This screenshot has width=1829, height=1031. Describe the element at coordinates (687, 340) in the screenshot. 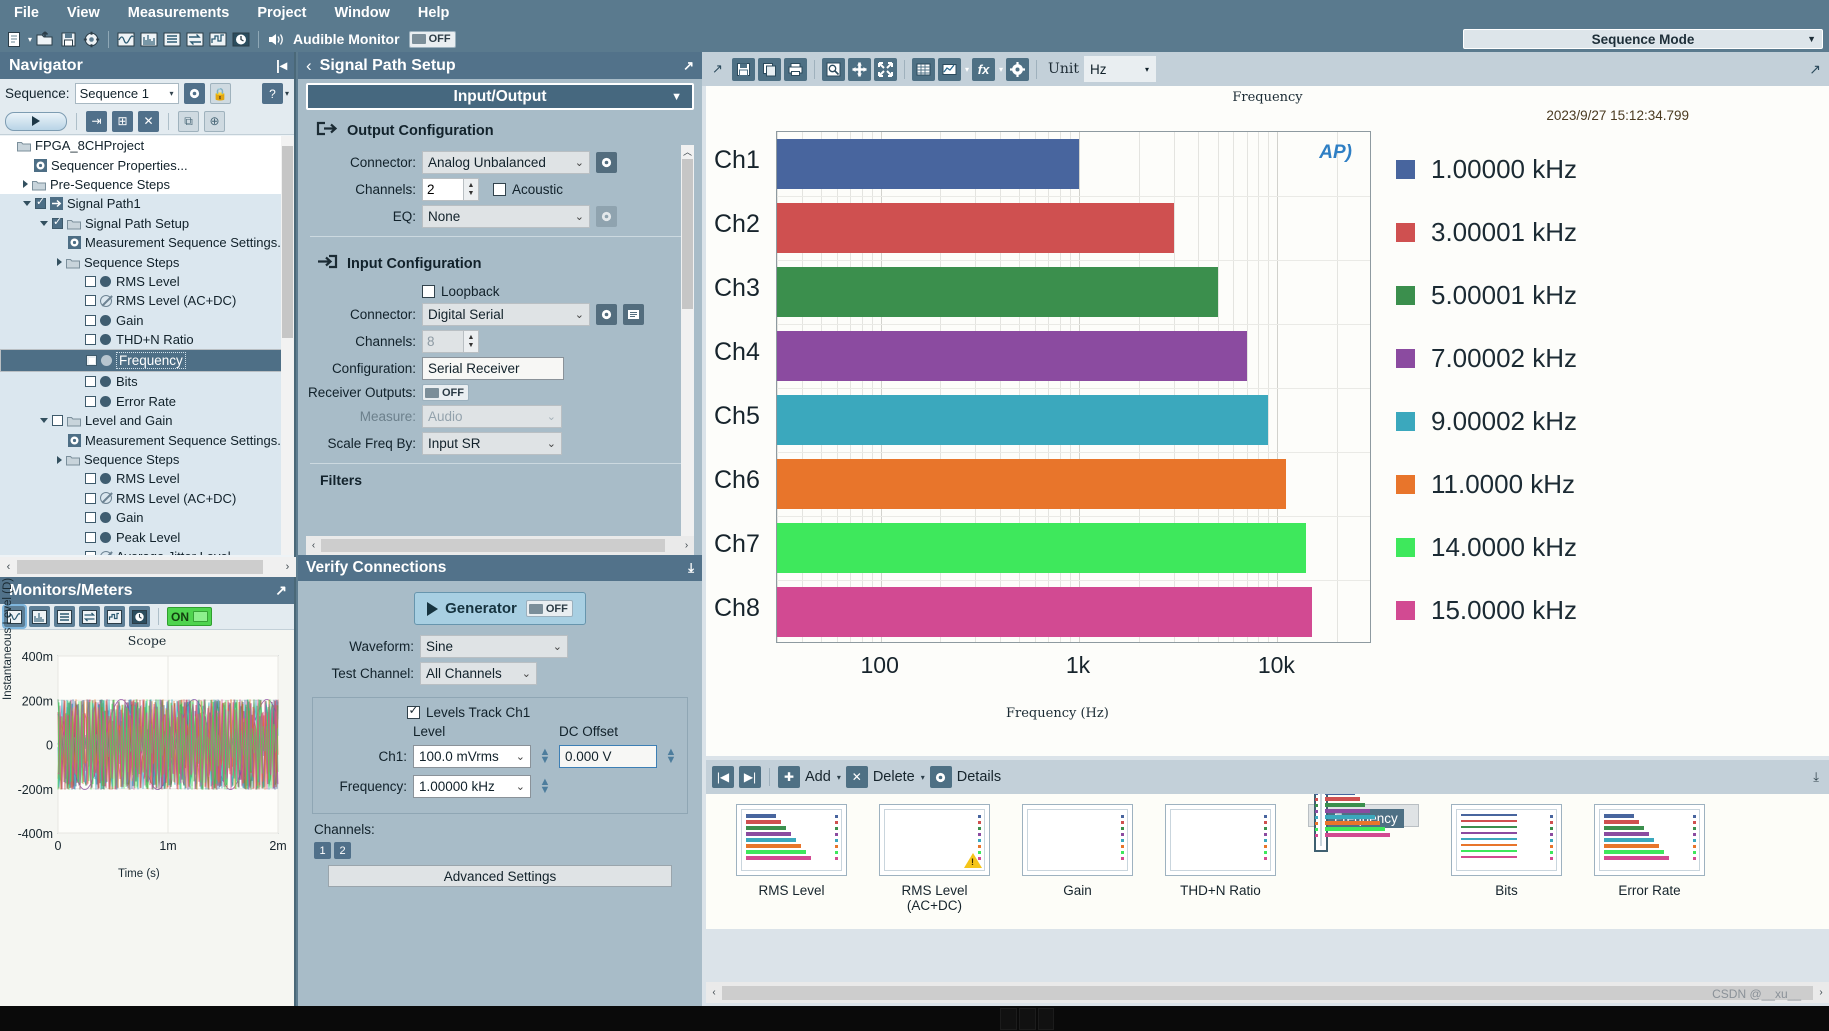

I see `signal-path-vscrollbar: ︿ ﹀` at that location.